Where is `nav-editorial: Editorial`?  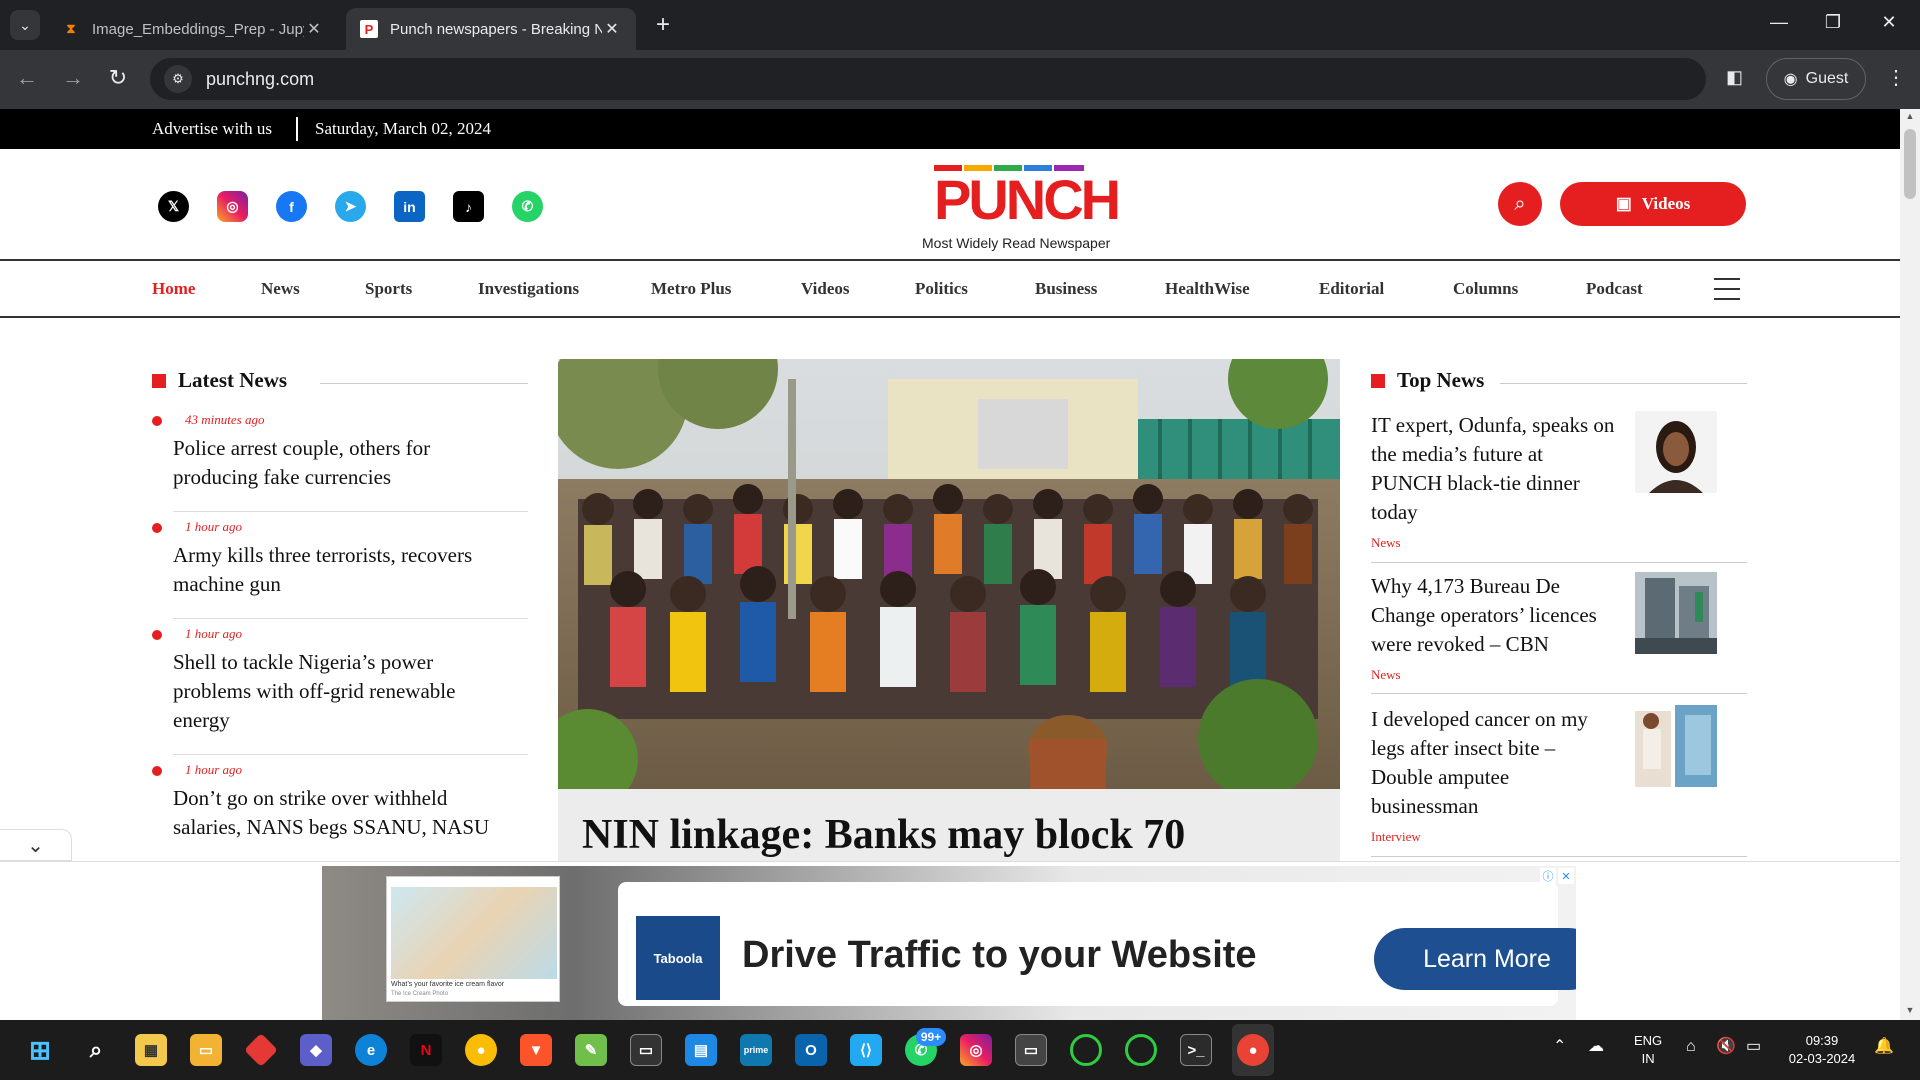 nav-editorial: Editorial is located at coordinates (1351, 289).